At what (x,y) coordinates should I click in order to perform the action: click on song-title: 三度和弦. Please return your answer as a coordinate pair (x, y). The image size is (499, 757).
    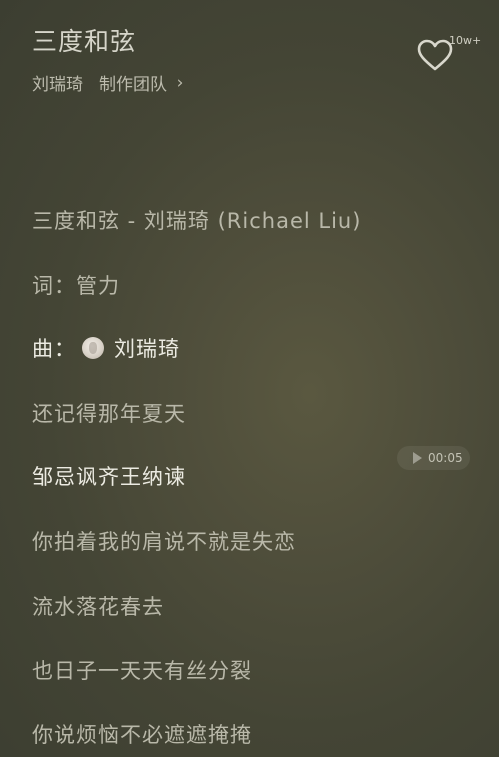
    Looking at the image, I should click on (84, 41).